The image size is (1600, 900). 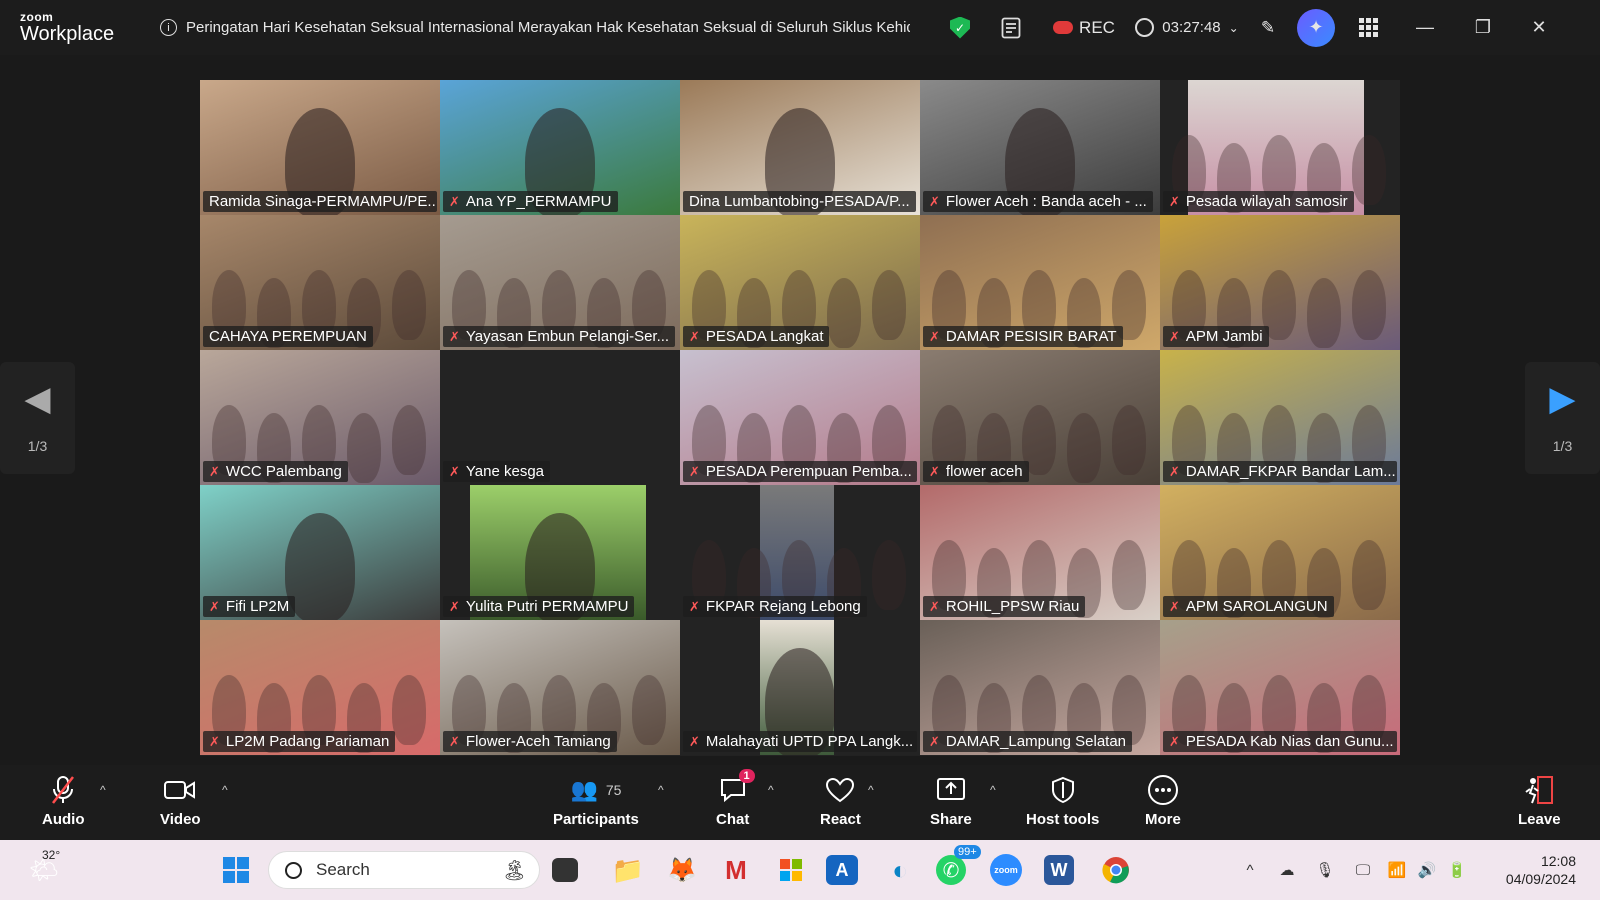 What do you see at coordinates (538, 201) in the screenshot?
I see `participant-name: Ana YP_PERMAMPU` at bounding box center [538, 201].